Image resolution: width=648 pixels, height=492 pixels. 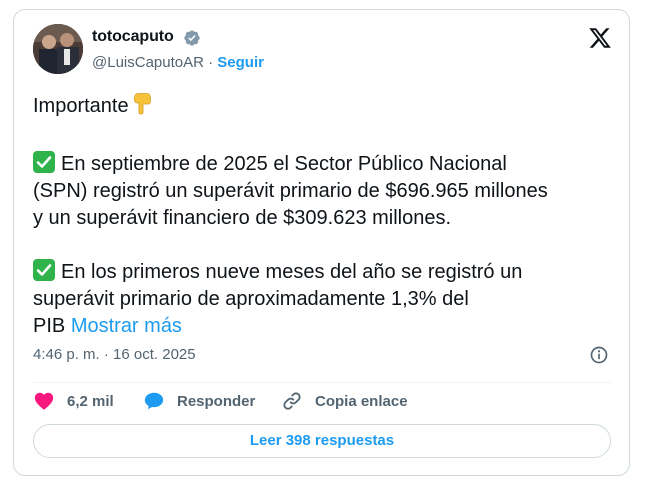 I want to click on author-handle: @LuisCaputoAR, so click(x=148, y=62).